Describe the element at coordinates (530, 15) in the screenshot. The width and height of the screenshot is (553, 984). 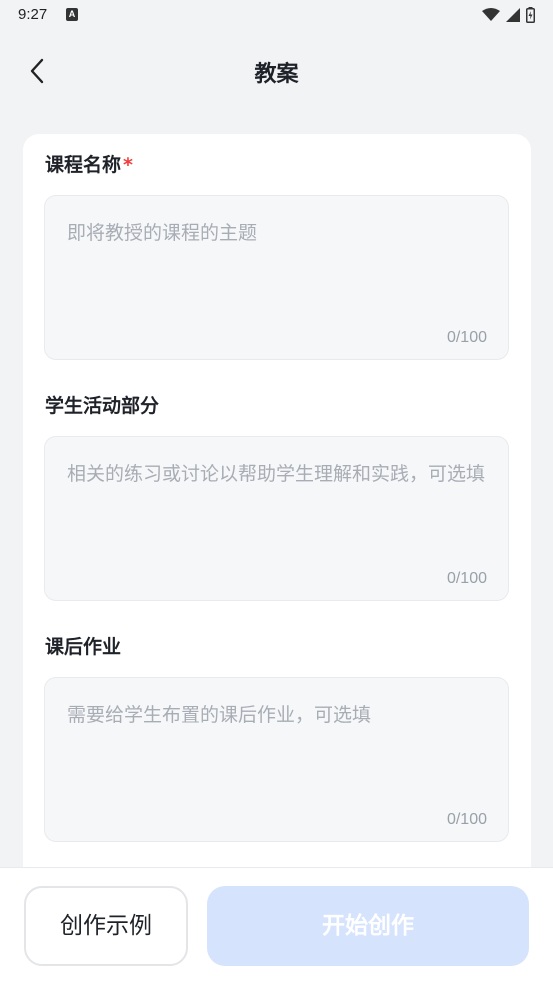
I see `battery-icon` at that location.